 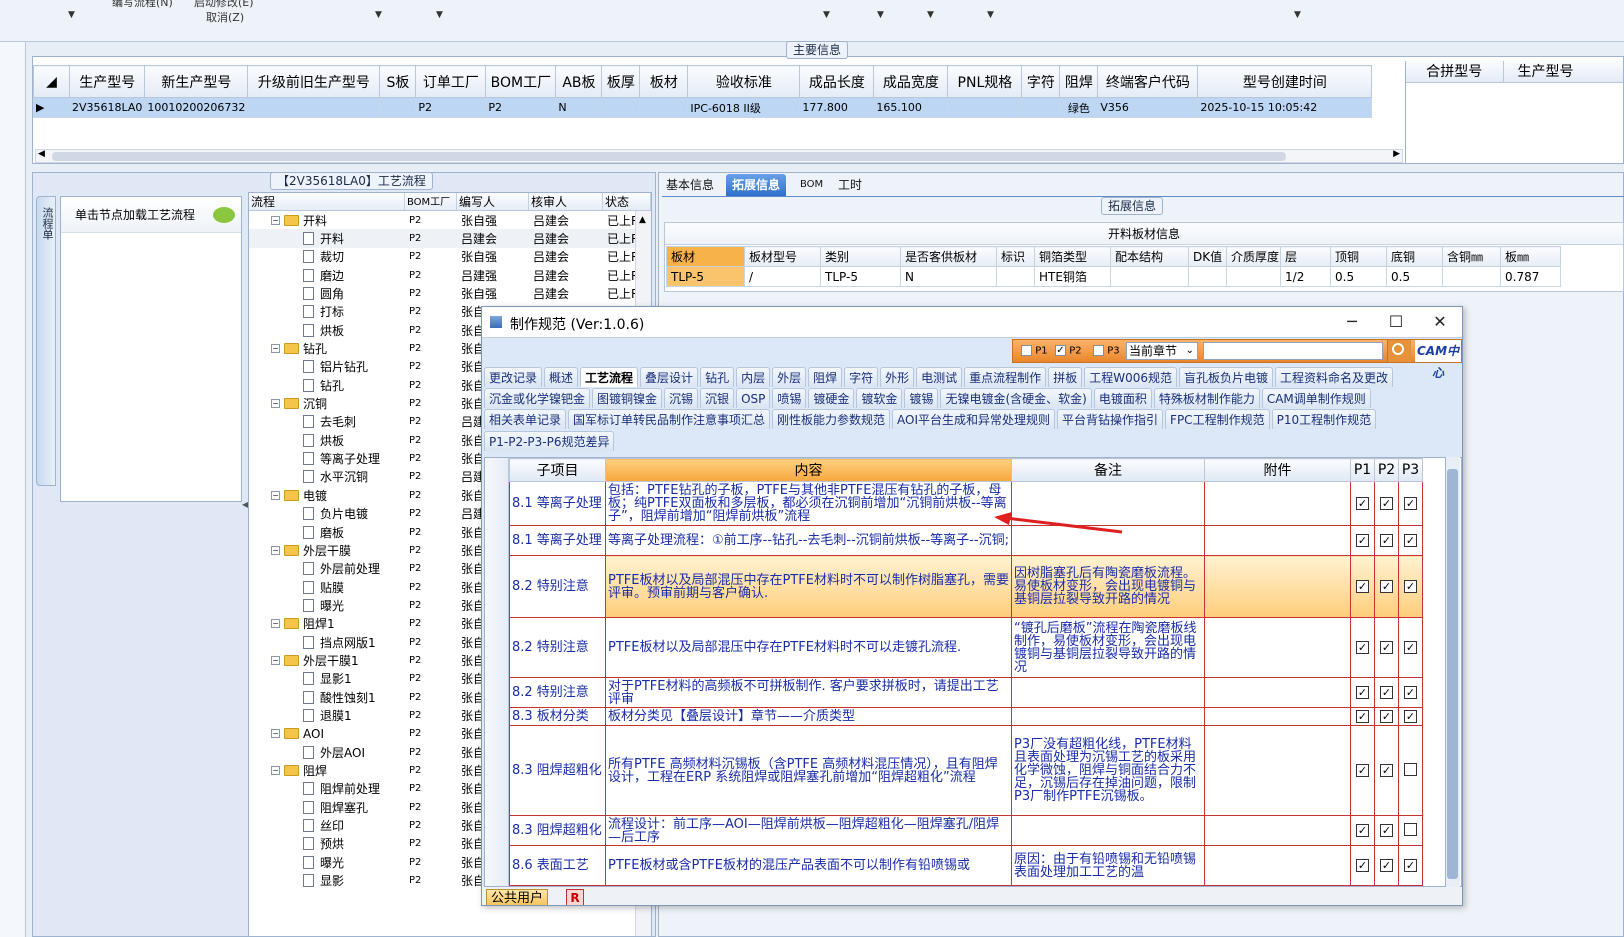 What do you see at coordinates (327, 624) in the screenshot?
I see `tree-node: − 阻焊1` at bounding box center [327, 624].